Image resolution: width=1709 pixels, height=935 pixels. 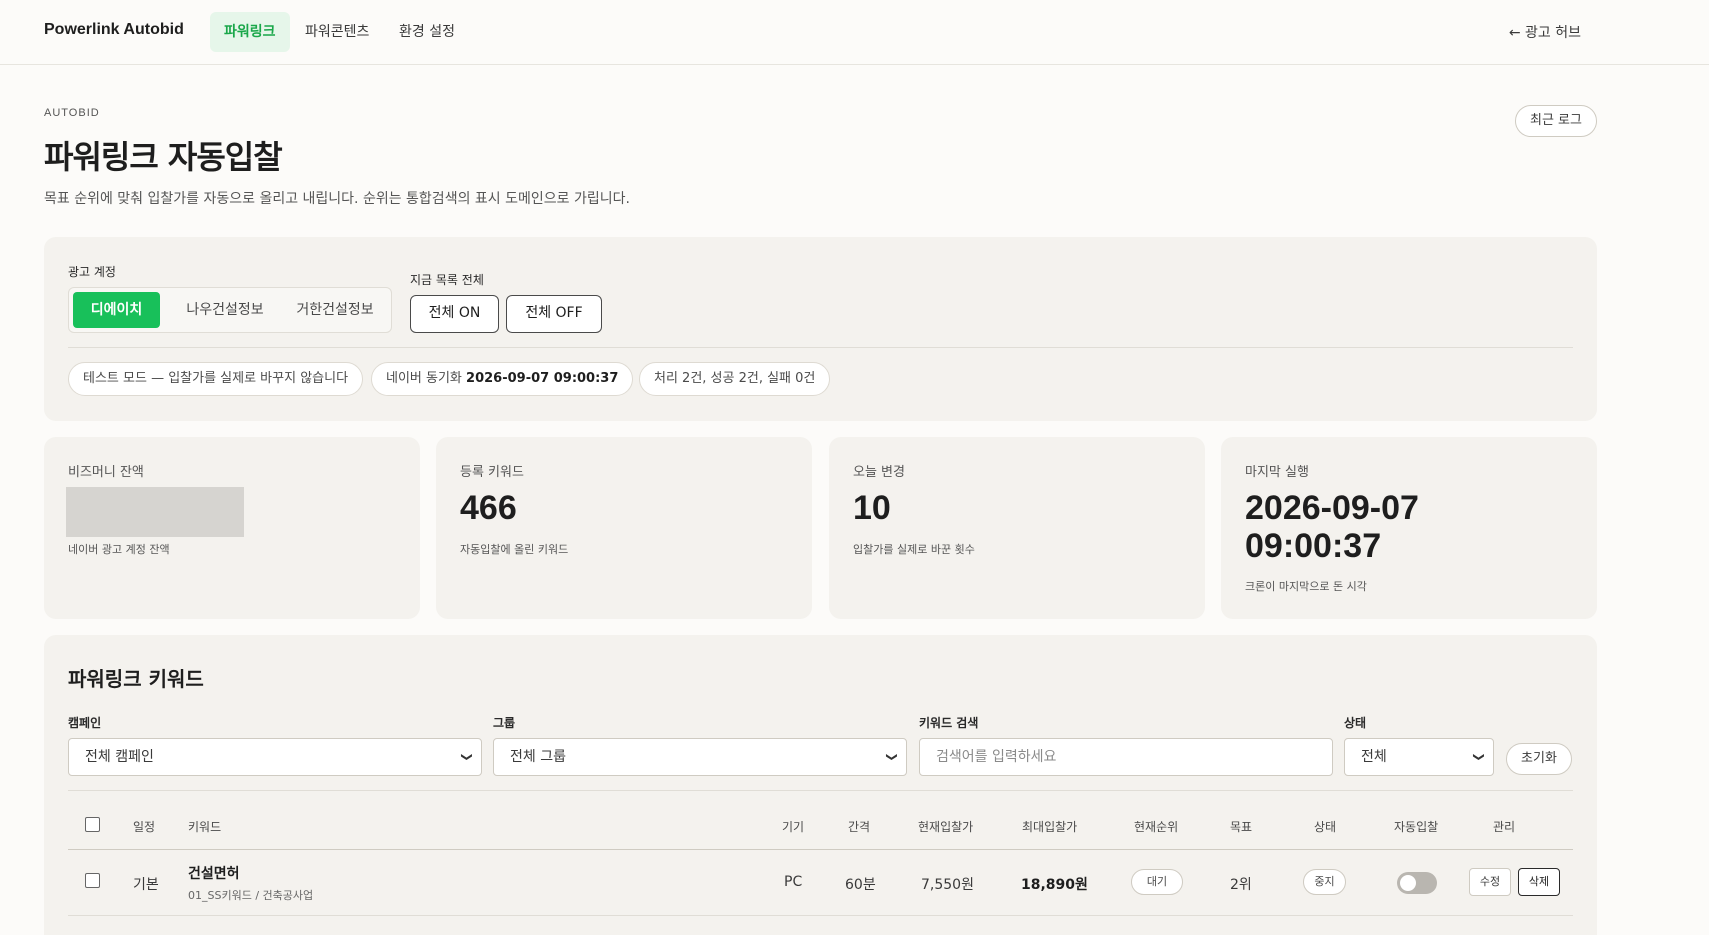 I want to click on delete-button: 삭제, so click(x=1539, y=882).